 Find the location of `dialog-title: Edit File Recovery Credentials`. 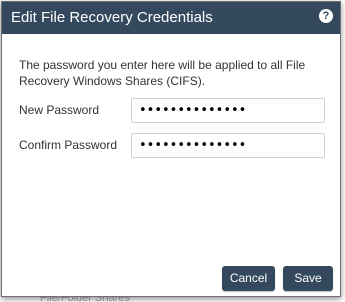

dialog-title: Edit File Recovery Credentials is located at coordinates (112, 17).